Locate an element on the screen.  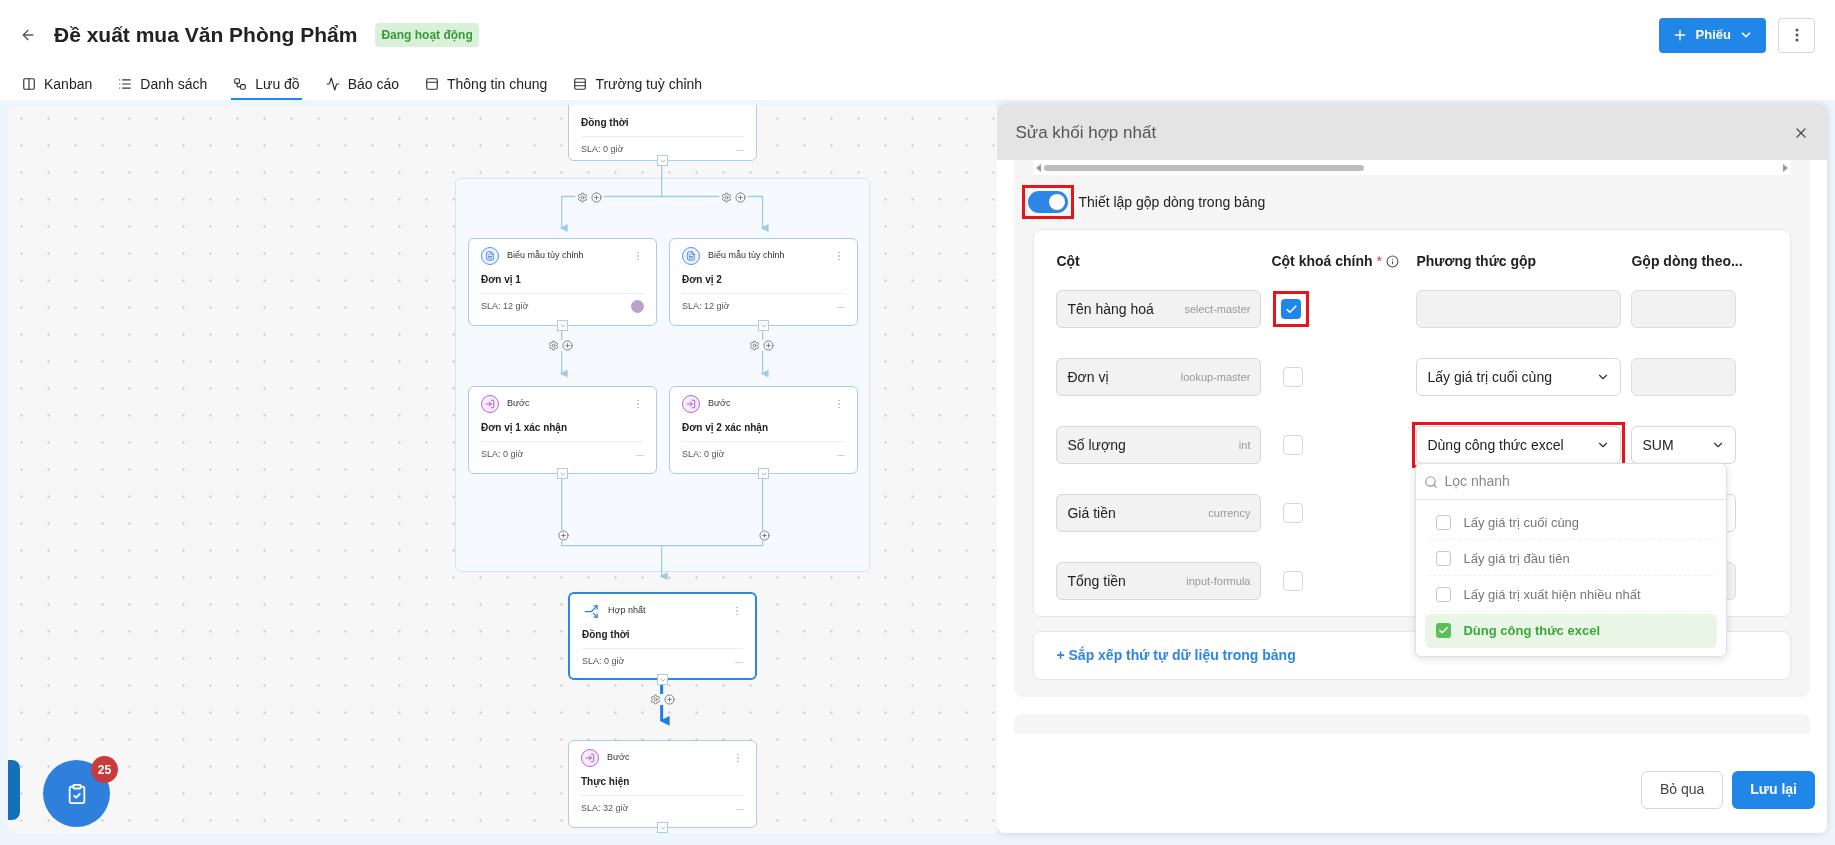
dropdown-option: Lấy giá trị đầu tiên is located at coordinates (1571, 559).